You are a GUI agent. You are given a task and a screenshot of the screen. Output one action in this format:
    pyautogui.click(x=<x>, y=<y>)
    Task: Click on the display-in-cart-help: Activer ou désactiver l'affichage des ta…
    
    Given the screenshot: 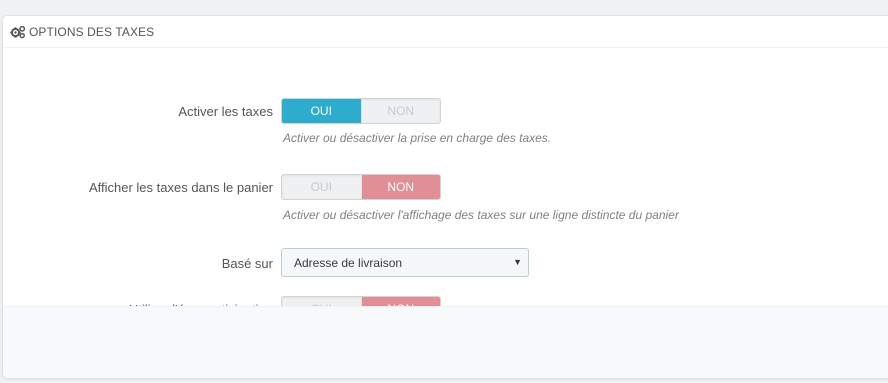 What is the action you would take?
    pyautogui.click(x=481, y=215)
    